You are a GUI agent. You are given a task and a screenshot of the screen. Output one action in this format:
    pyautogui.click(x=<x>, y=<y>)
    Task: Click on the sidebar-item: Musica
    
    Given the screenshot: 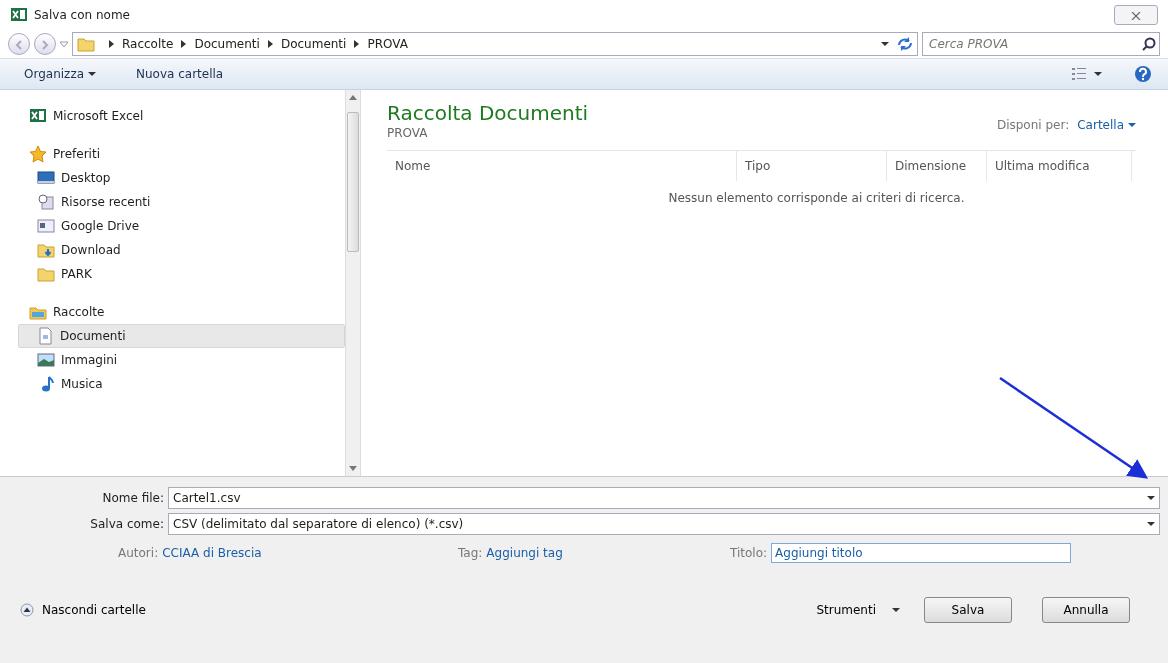 What is the action you would take?
    pyautogui.click(x=172, y=384)
    